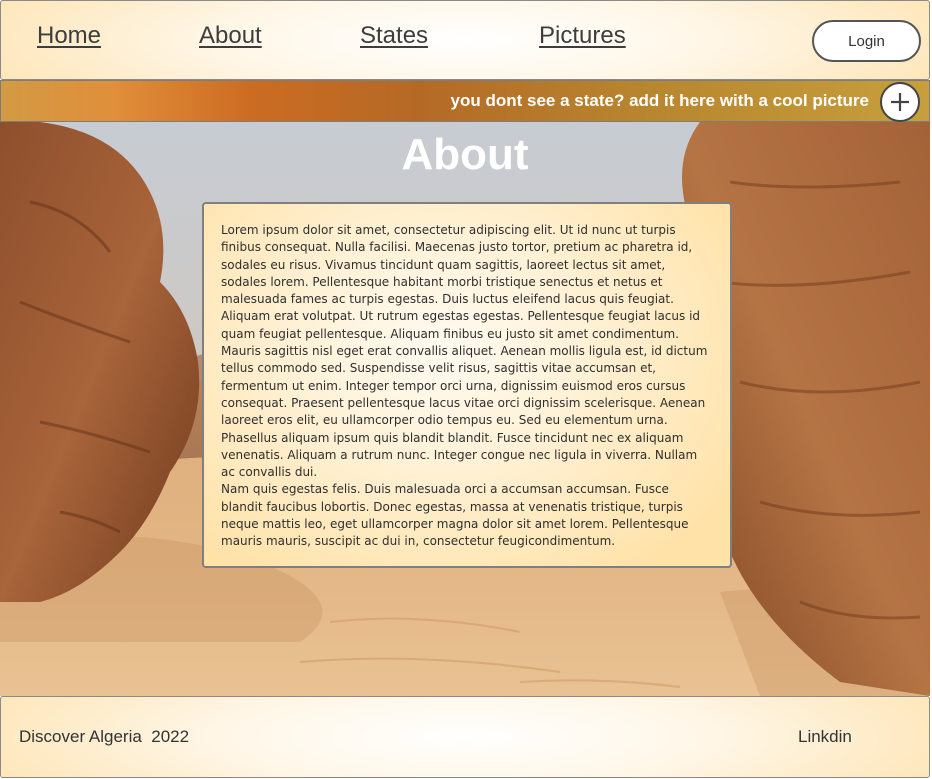  What do you see at coordinates (465, 154) in the screenshot?
I see `about-heading: About` at bounding box center [465, 154].